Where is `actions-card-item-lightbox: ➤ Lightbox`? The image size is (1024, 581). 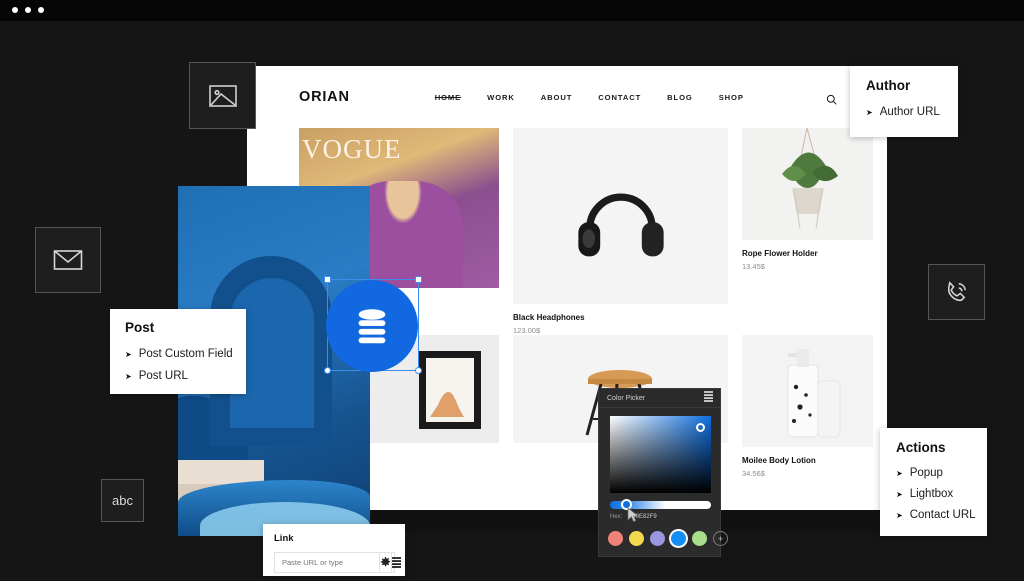 actions-card-item-lightbox: ➤ Lightbox is located at coordinates (941, 494).